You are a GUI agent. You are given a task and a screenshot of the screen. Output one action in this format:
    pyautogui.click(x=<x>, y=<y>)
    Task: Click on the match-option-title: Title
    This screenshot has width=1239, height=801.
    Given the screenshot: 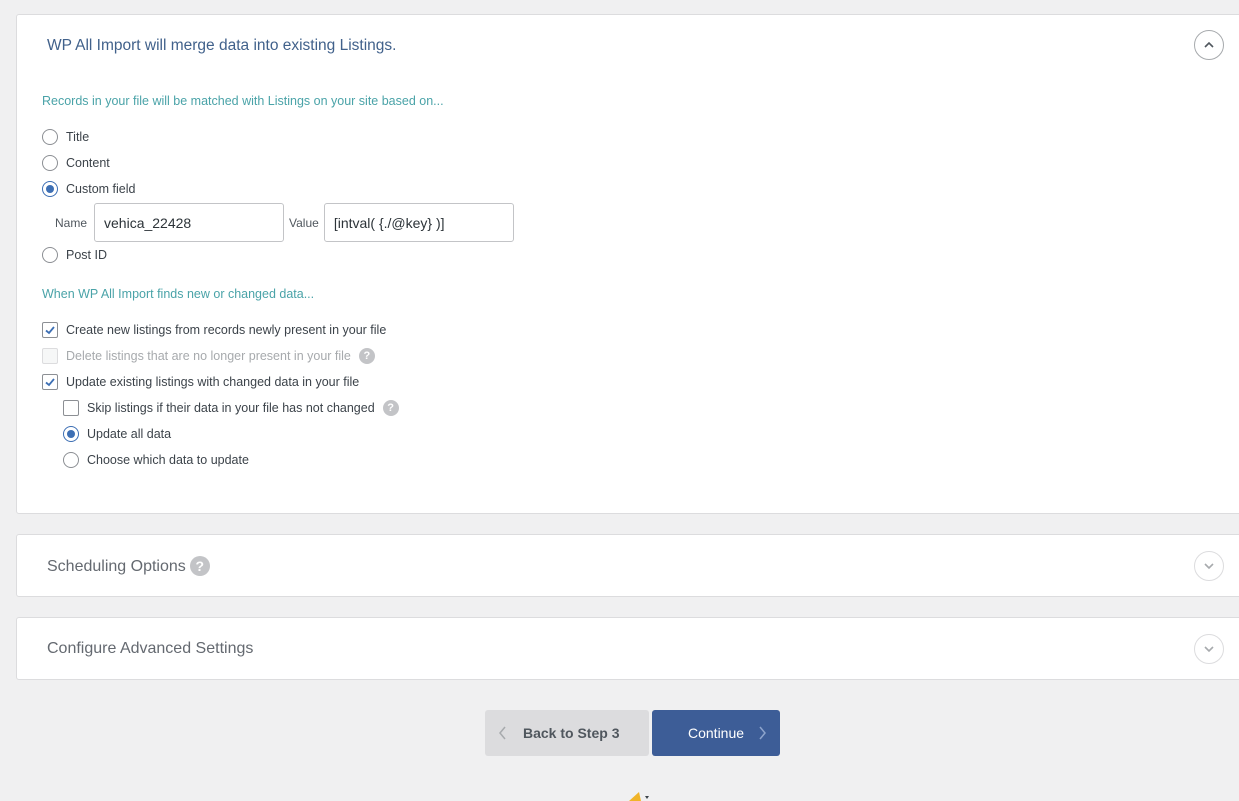 What is the action you would take?
    pyautogui.click(x=65, y=137)
    